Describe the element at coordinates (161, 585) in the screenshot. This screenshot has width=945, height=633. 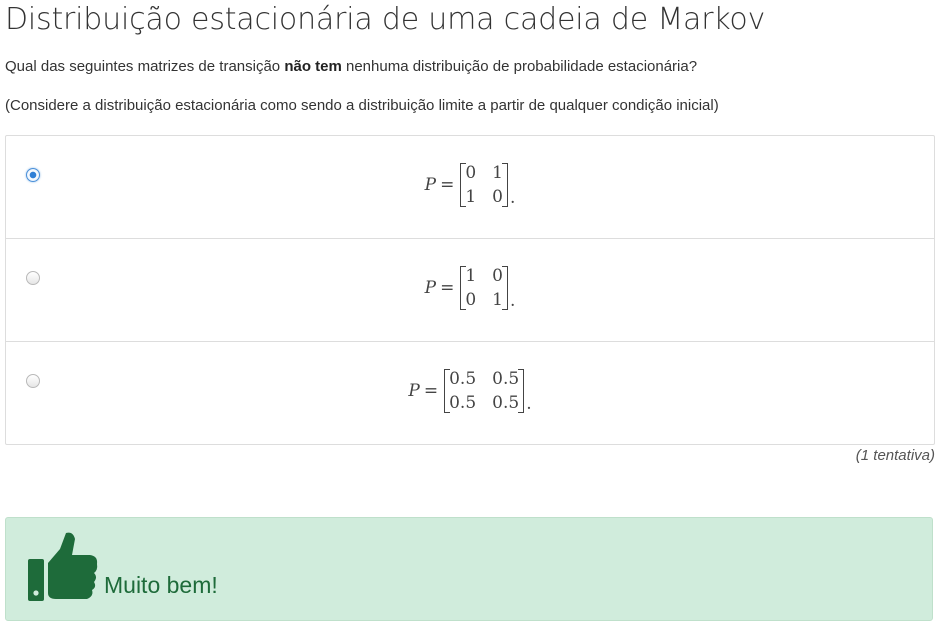
I see `feedback-message: Muito bem!` at that location.